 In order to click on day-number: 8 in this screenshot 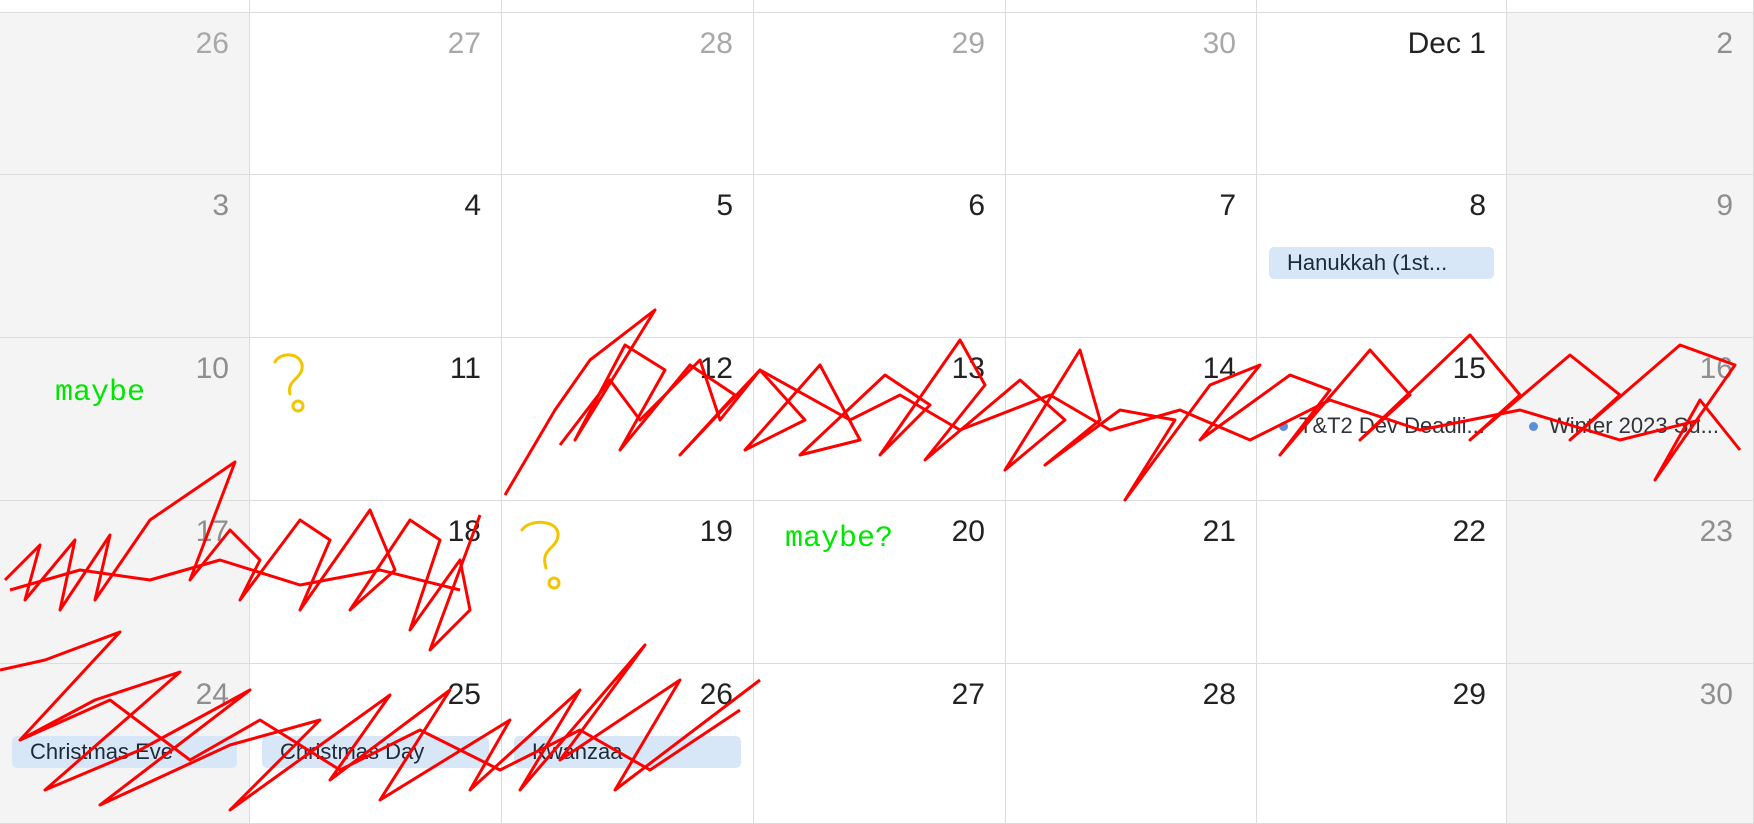, I will do `click(1477, 205)`.